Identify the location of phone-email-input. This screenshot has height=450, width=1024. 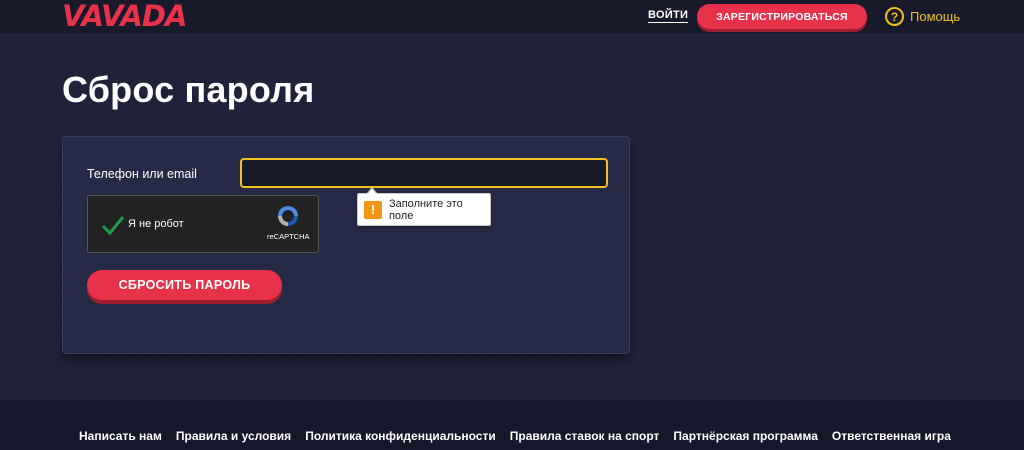
(424, 173).